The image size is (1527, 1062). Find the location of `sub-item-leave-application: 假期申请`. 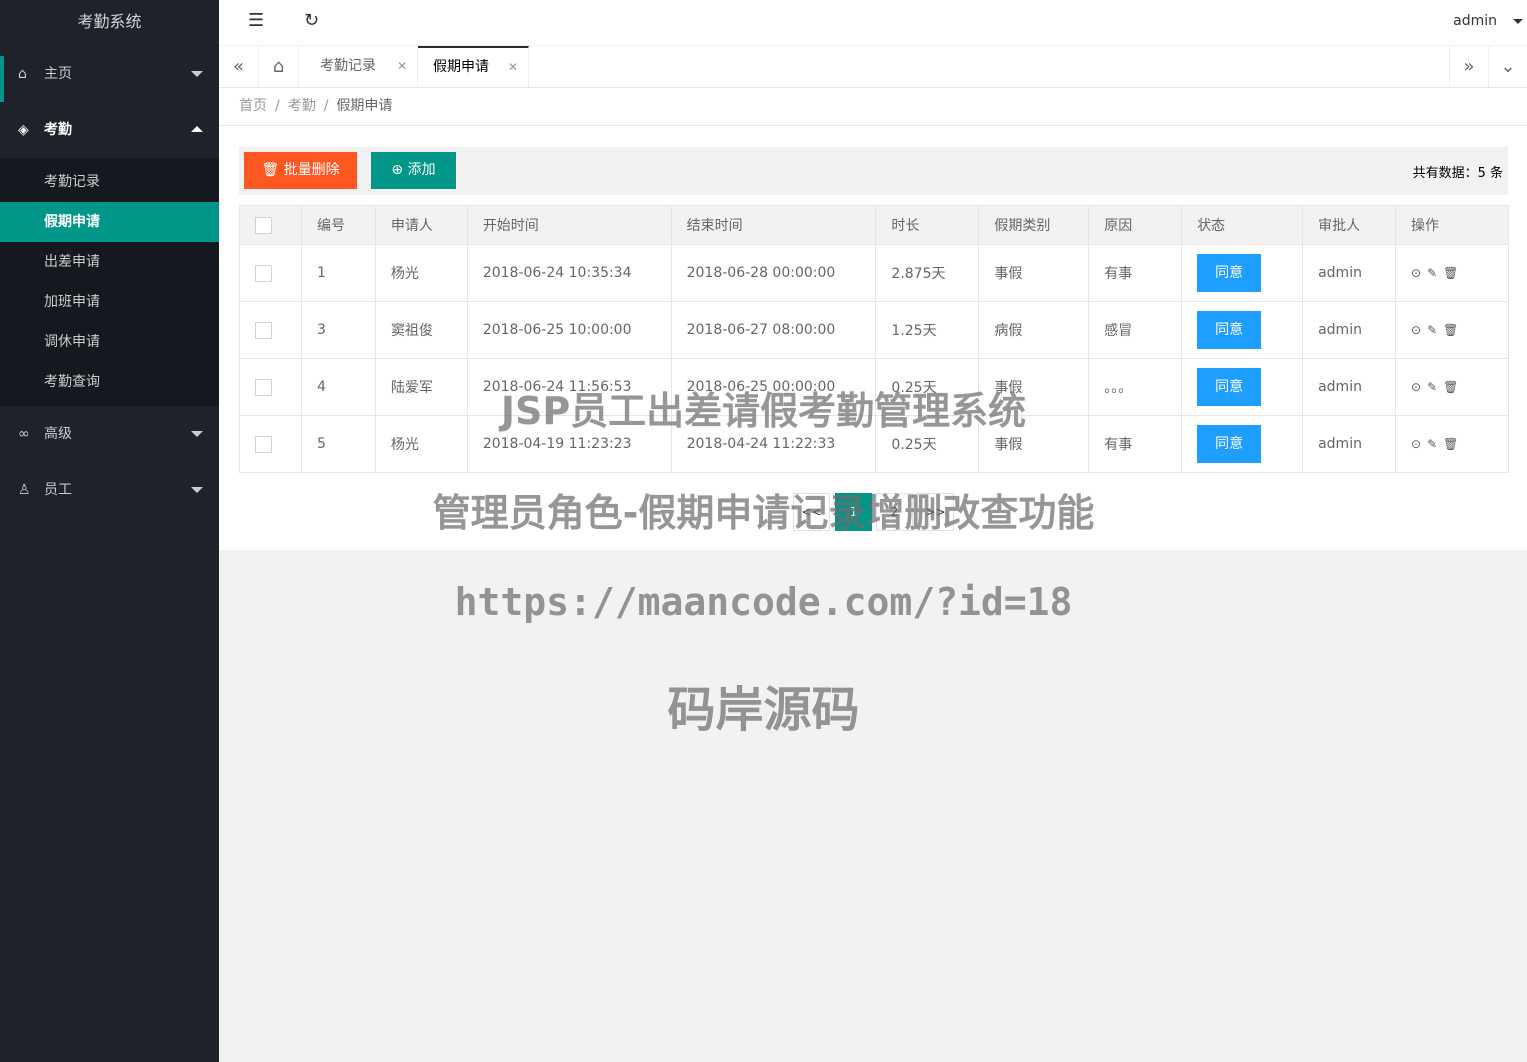

sub-item-leave-application: 假期申请 is located at coordinates (109, 222).